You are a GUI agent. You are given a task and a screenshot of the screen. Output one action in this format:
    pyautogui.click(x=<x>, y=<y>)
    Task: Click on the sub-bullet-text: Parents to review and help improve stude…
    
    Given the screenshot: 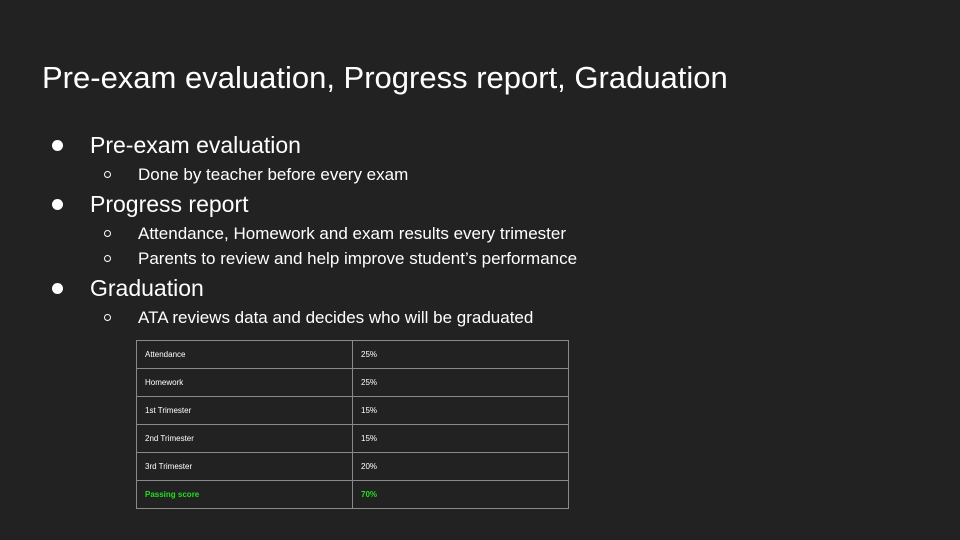 What is the action you would take?
    pyautogui.click(x=358, y=258)
    